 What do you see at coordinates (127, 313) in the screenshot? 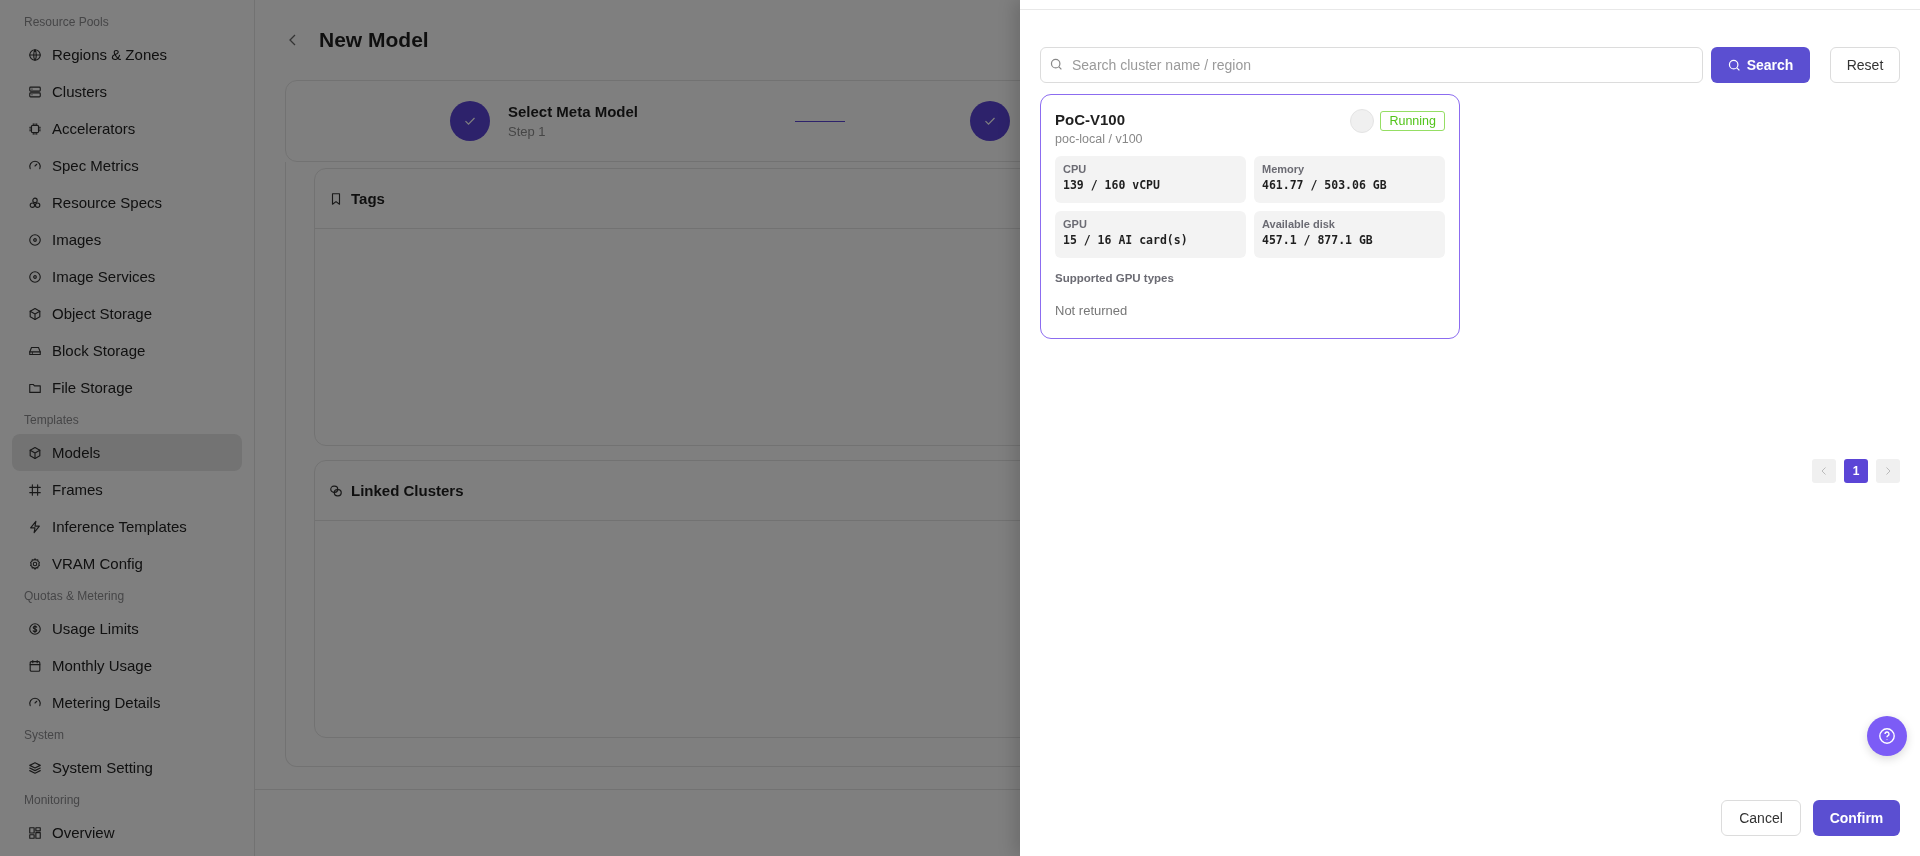
I see `sidebar-item: Object Storage` at bounding box center [127, 313].